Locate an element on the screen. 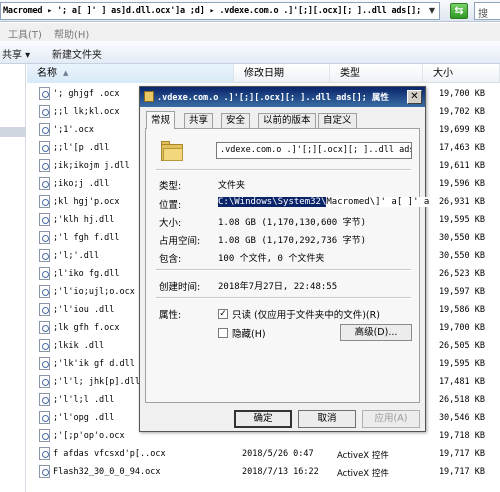 The image size is (500, 492). tab-previous-versions: 以前的版本 is located at coordinates (287, 120).